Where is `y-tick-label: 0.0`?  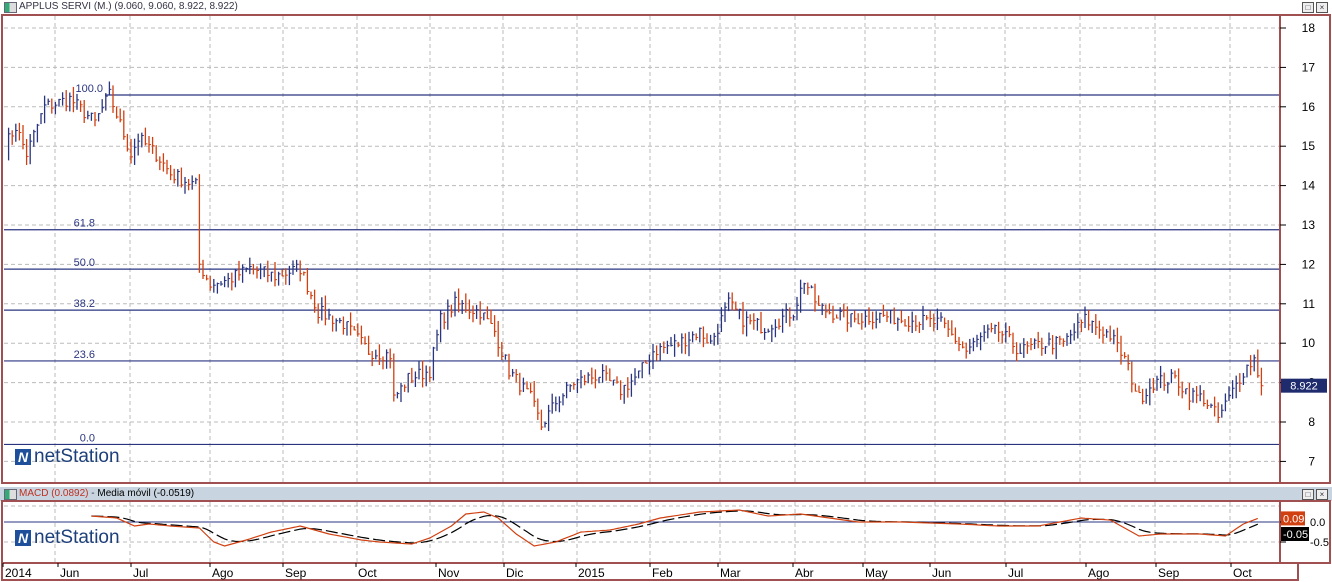
y-tick-label: 0.0 is located at coordinates (1317, 523).